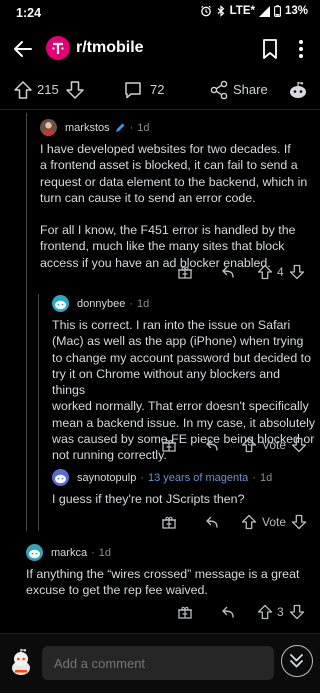 This screenshot has width=320, height=693. I want to click on subreddit-name: r/tmobile, so click(110, 48).